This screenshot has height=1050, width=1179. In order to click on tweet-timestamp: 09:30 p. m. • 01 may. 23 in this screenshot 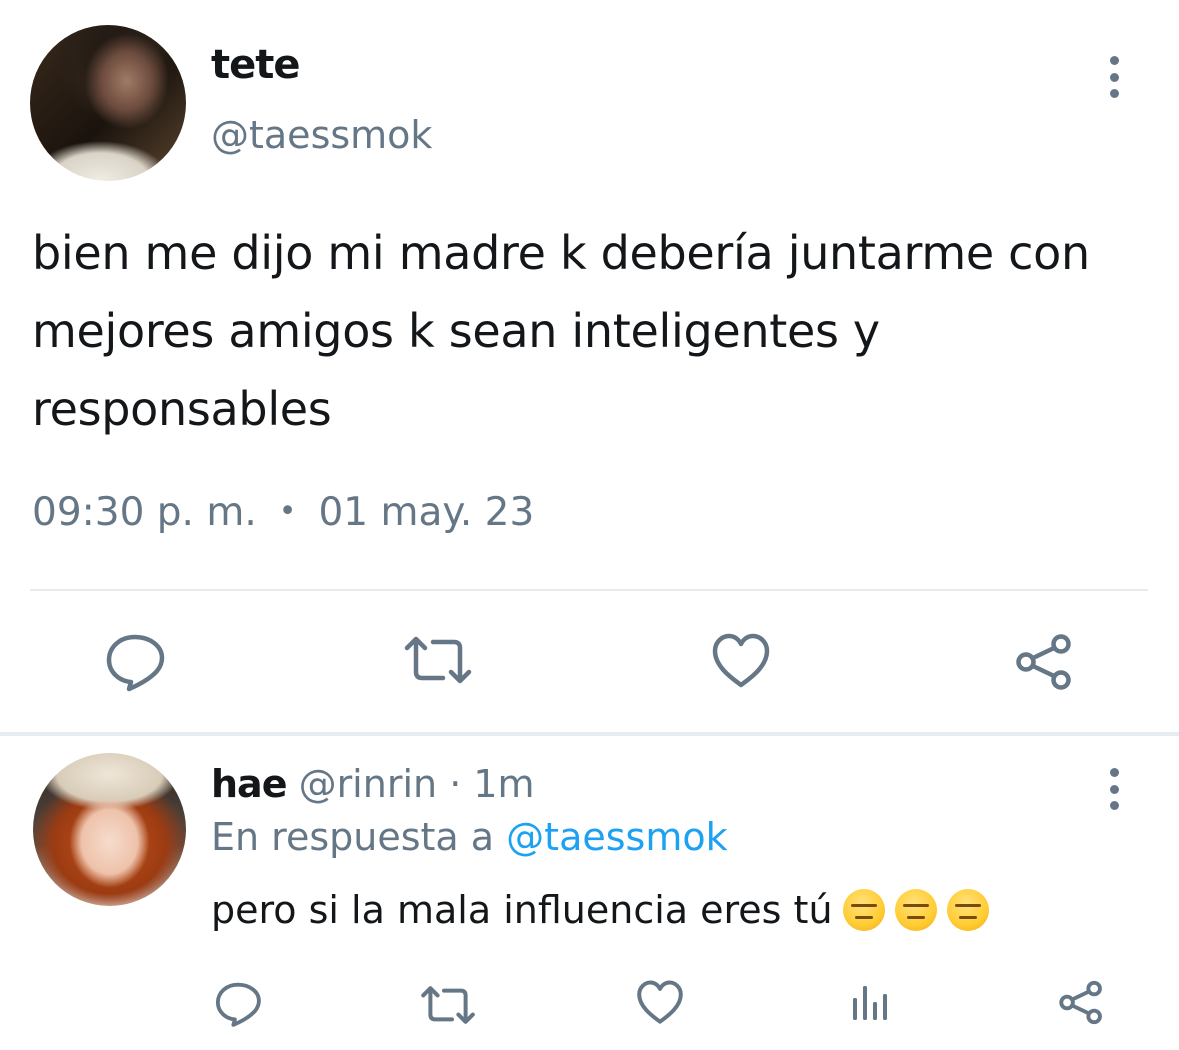, I will do `click(283, 512)`.